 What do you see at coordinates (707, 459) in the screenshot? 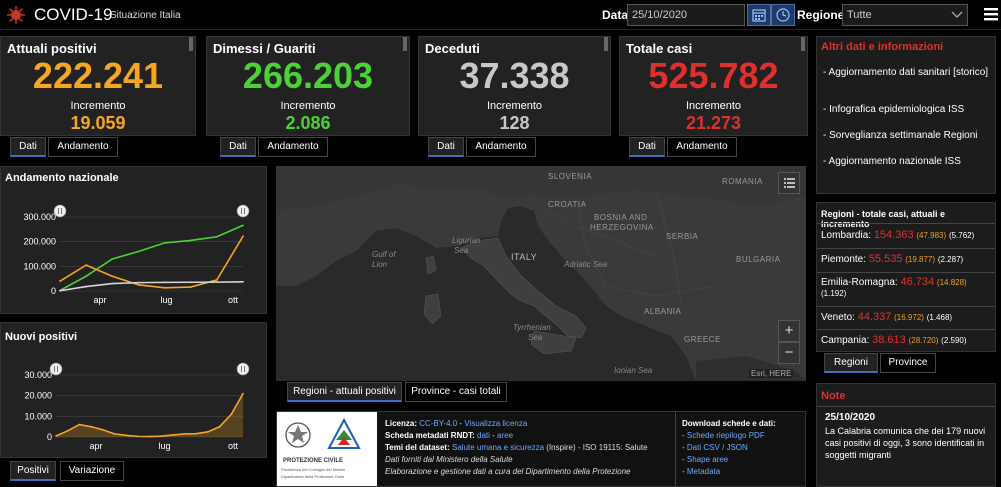
I see `download-shape-link: Shape aree` at bounding box center [707, 459].